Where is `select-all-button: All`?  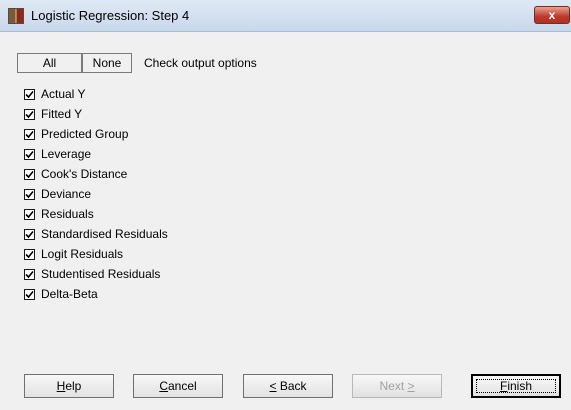
select-all-button: All is located at coordinates (49, 63).